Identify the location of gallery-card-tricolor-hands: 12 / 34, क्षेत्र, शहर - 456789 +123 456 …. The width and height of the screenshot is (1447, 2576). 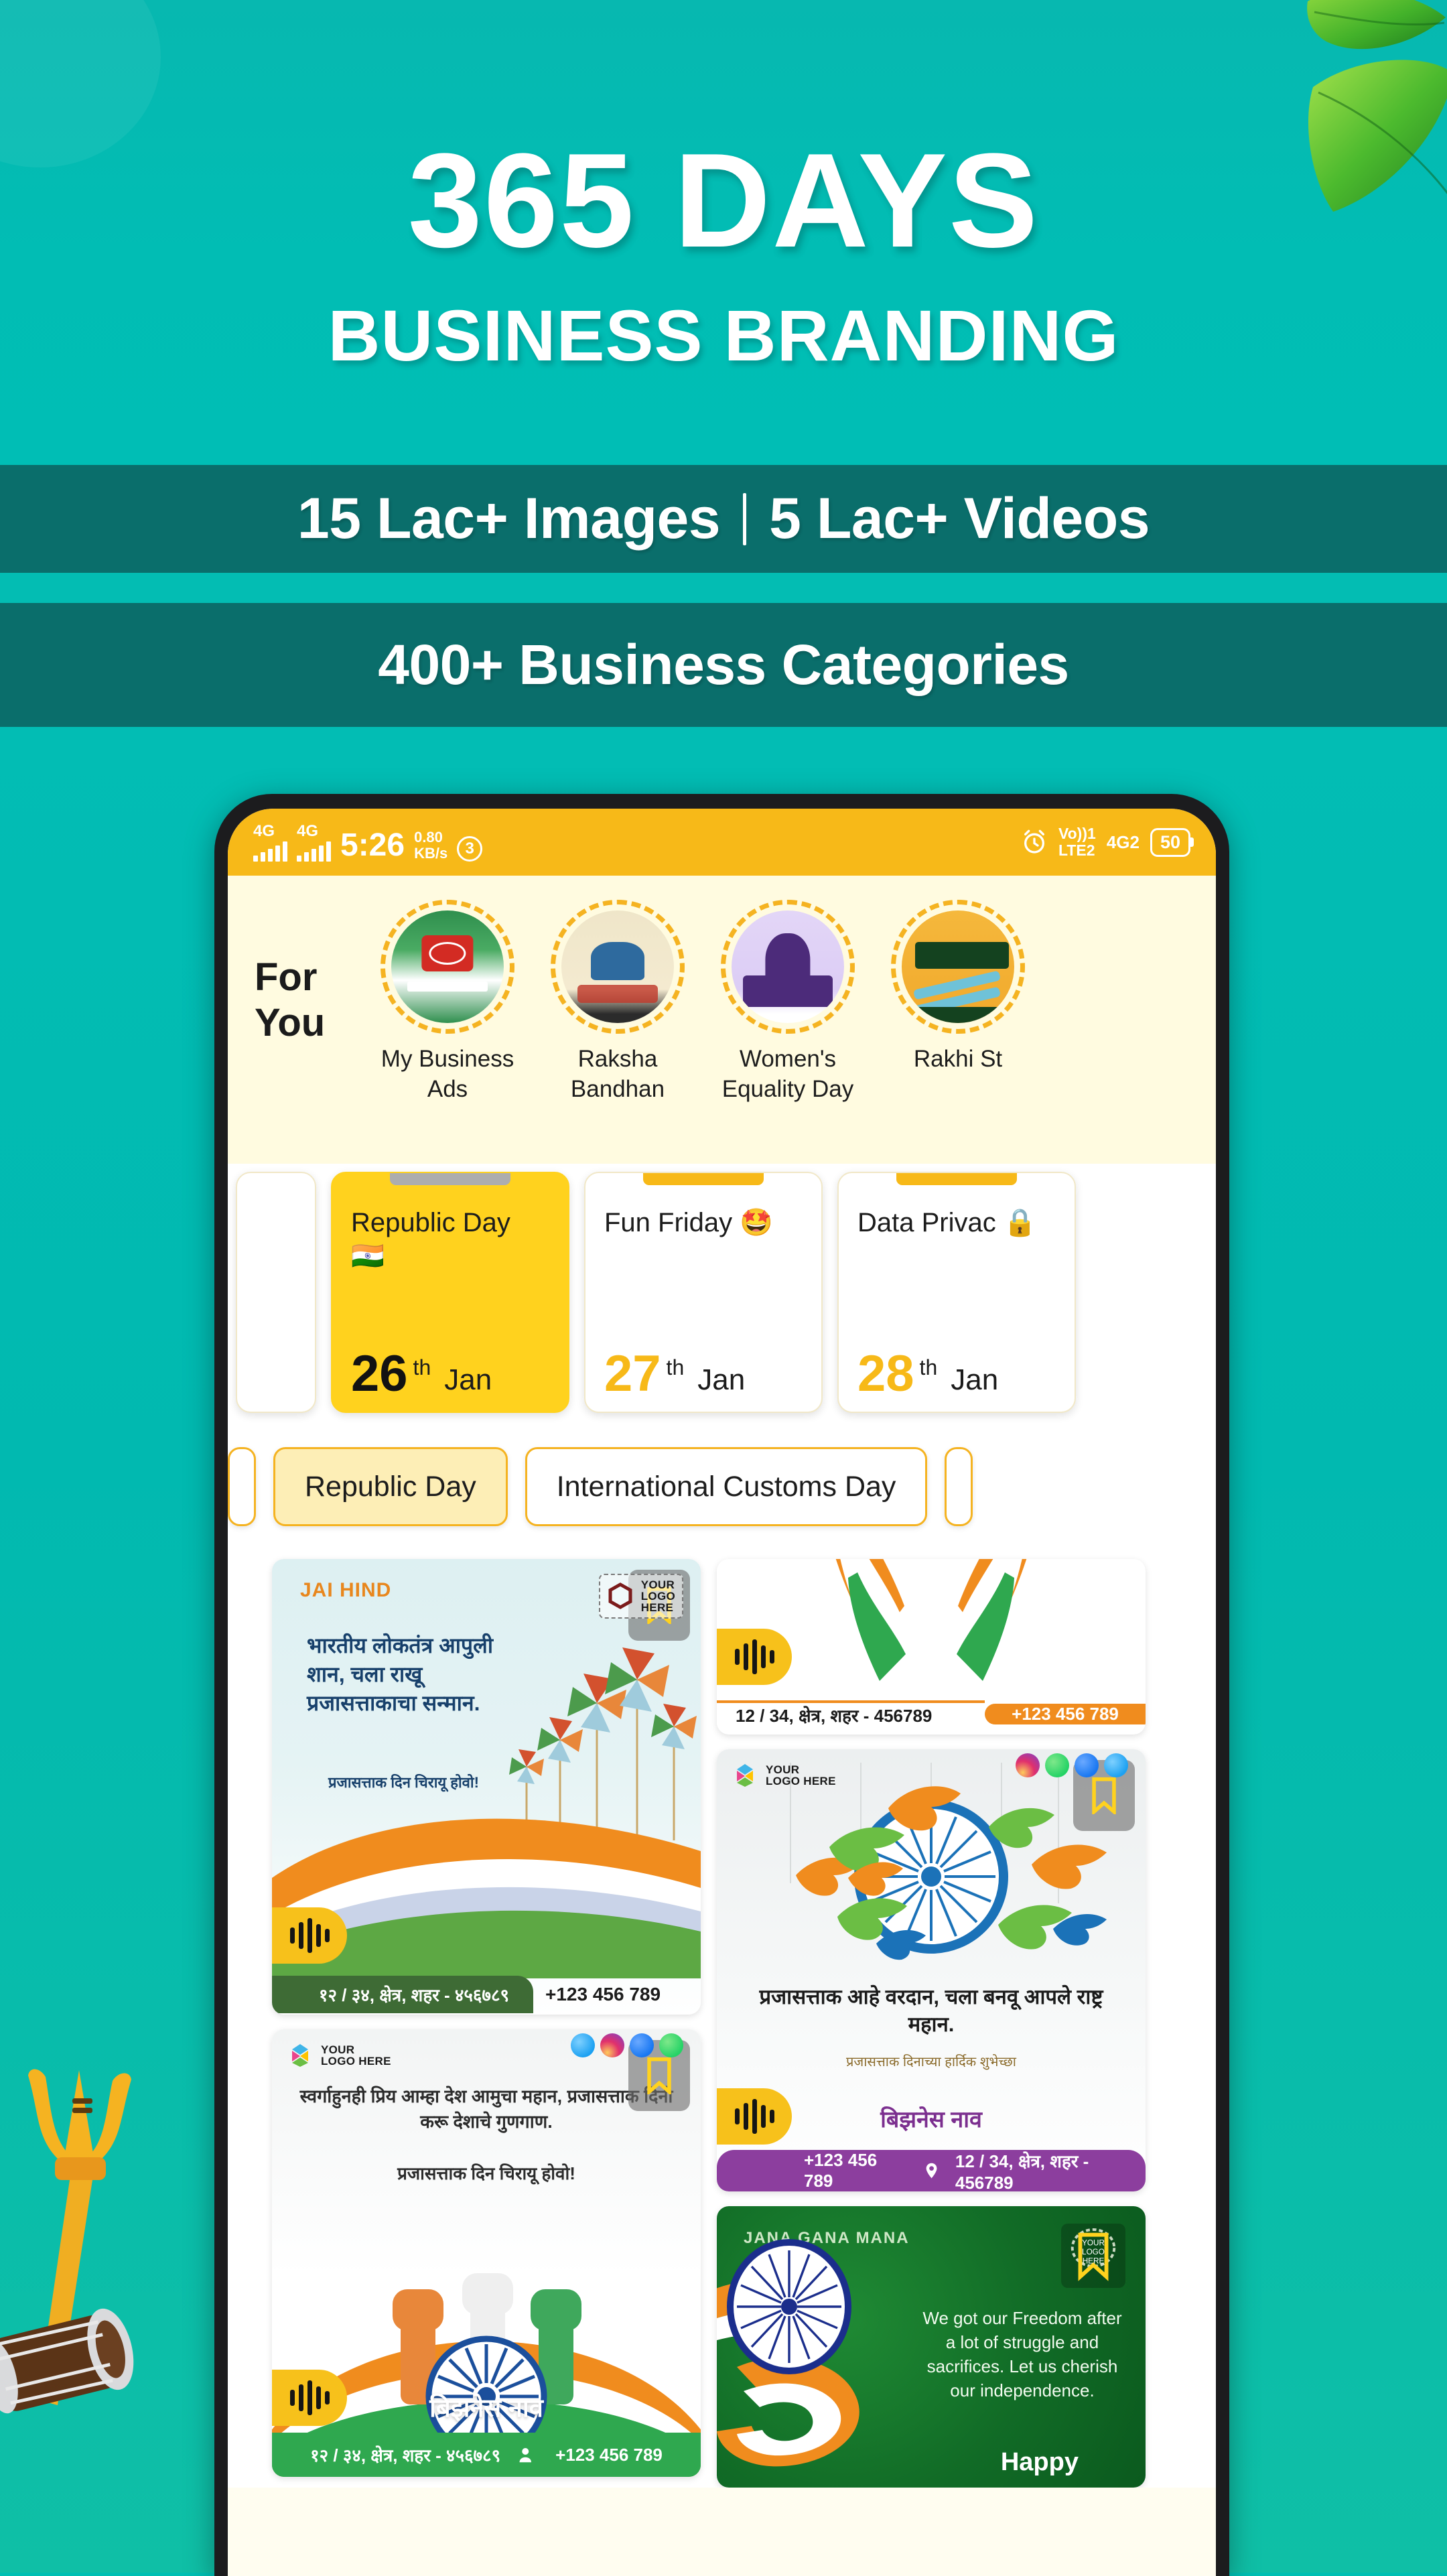
(931, 1647).